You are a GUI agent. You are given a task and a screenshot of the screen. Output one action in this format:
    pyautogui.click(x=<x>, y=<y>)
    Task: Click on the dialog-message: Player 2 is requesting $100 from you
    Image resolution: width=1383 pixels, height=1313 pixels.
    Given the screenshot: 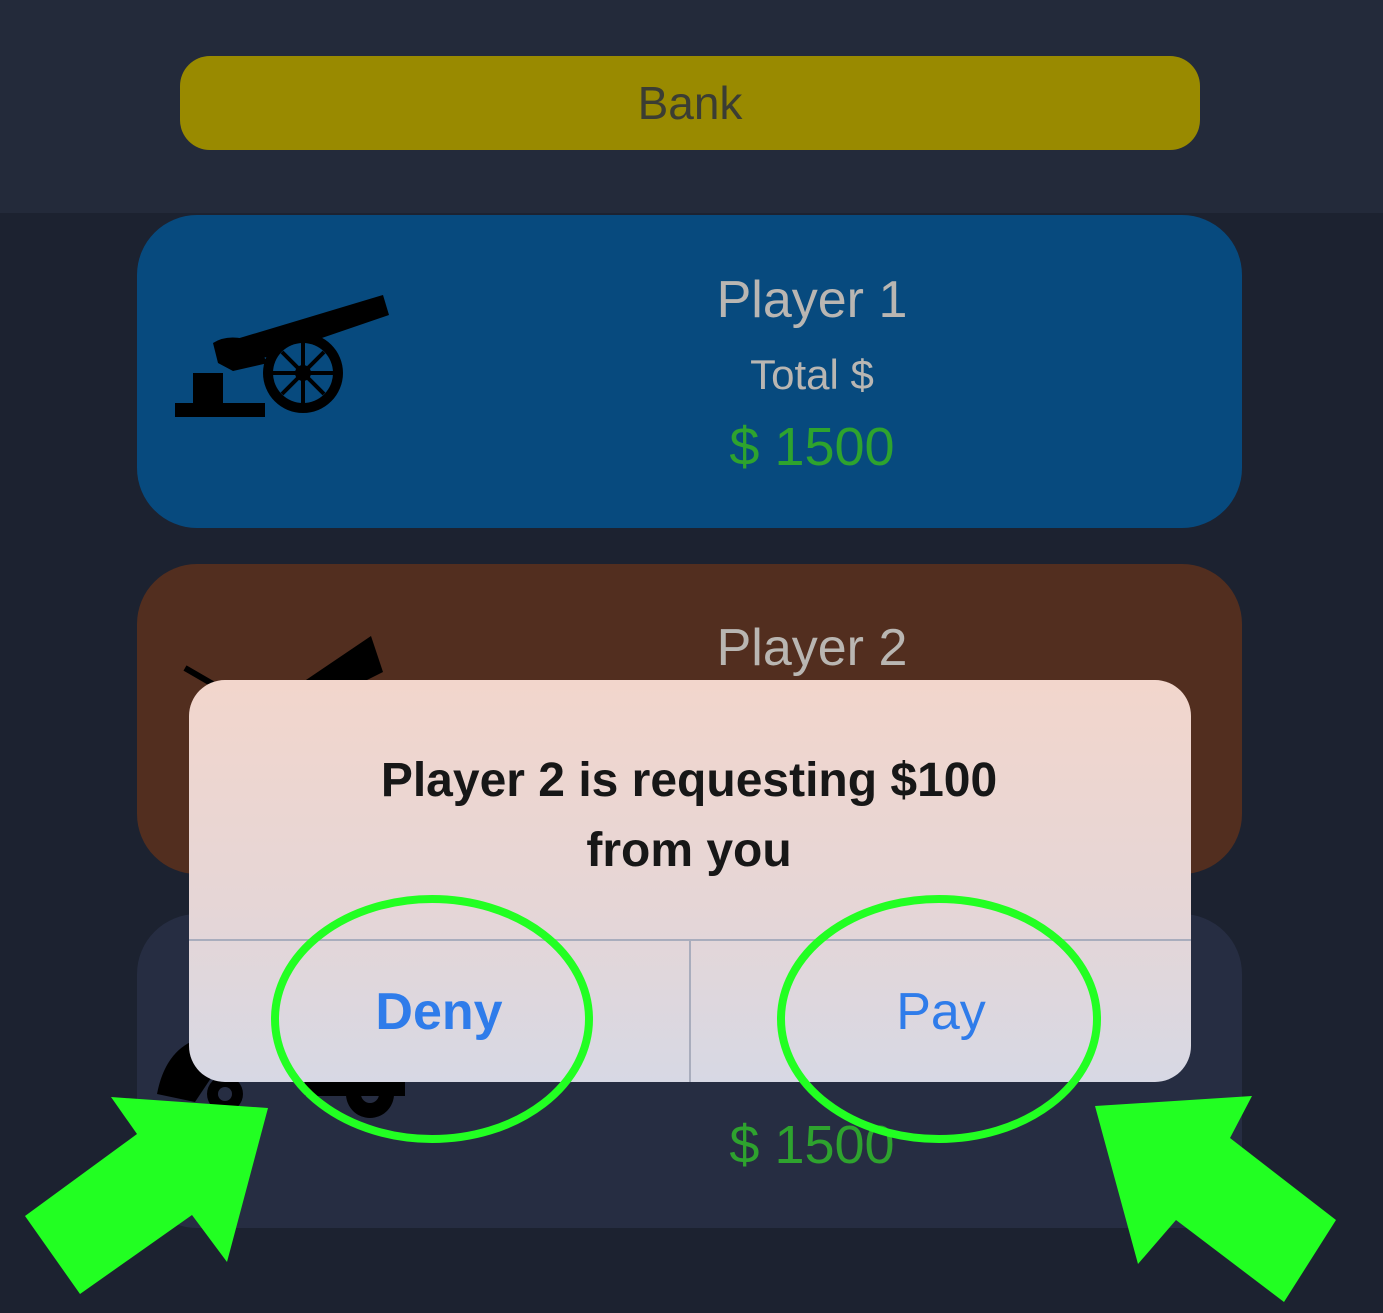 What is the action you would take?
    pyautogui.click(x=689, y=816)
    